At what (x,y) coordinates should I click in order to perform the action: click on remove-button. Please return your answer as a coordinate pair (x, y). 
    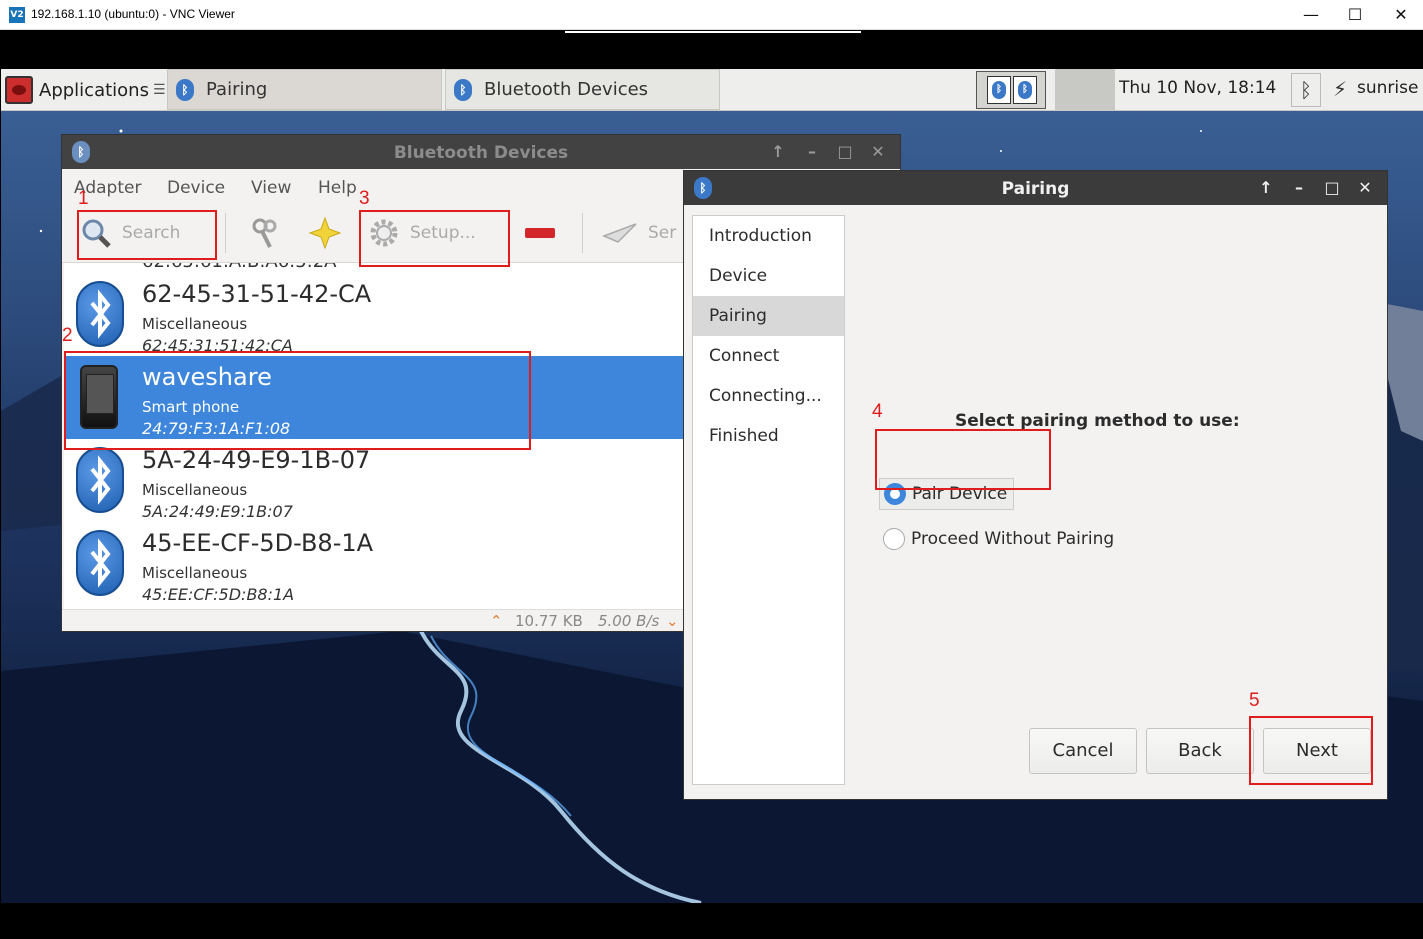
    Looking at the image, I should click on (540, 233).